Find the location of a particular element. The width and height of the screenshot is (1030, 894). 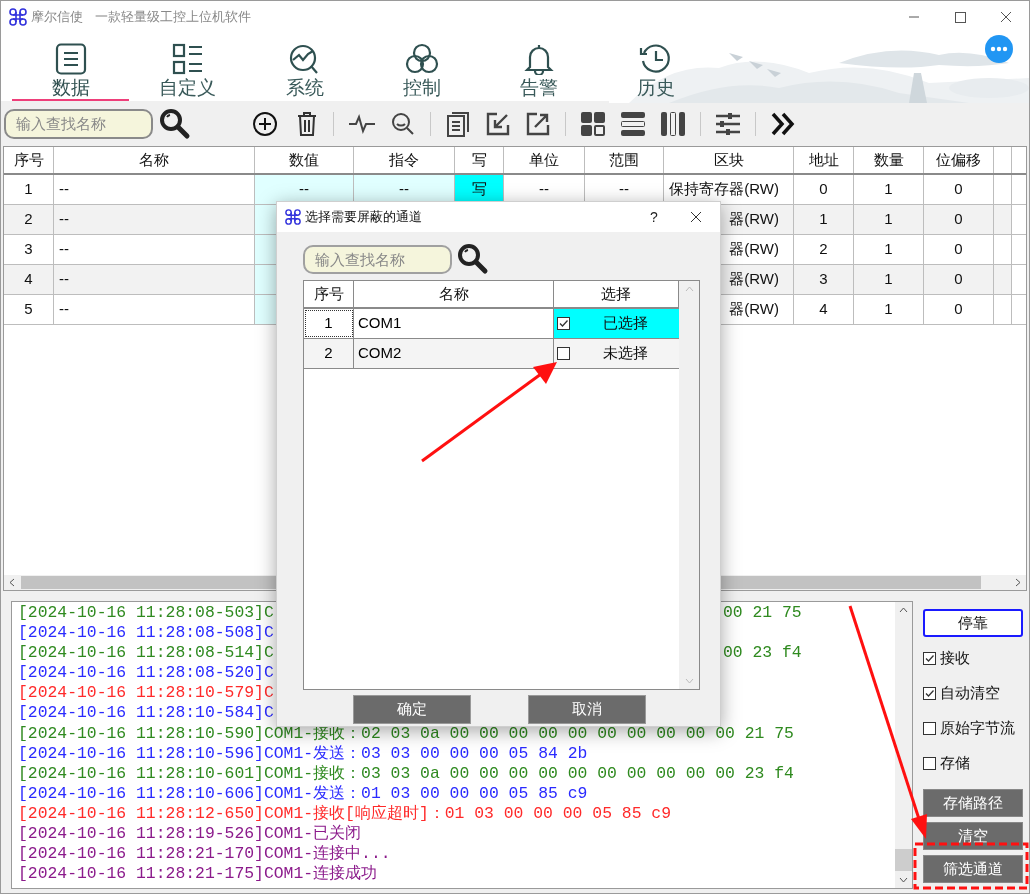

log-line: [2024-10-16 11:28:08-514]C is located at coordinates (146, 653).